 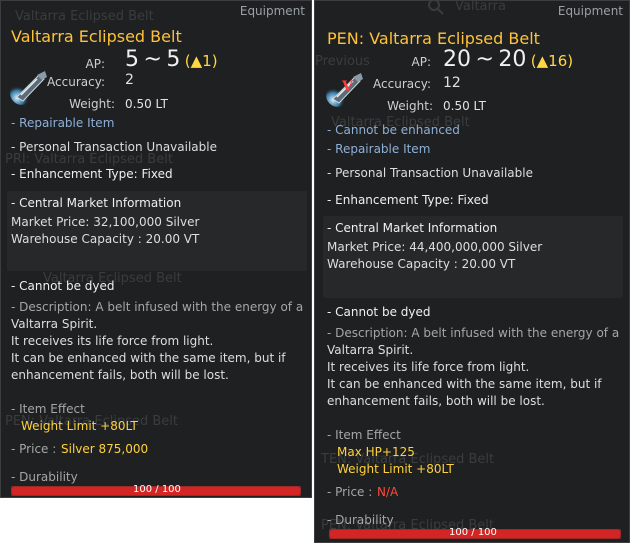 I want to click on accuracy-value: 12, so click(x=452, y=83).